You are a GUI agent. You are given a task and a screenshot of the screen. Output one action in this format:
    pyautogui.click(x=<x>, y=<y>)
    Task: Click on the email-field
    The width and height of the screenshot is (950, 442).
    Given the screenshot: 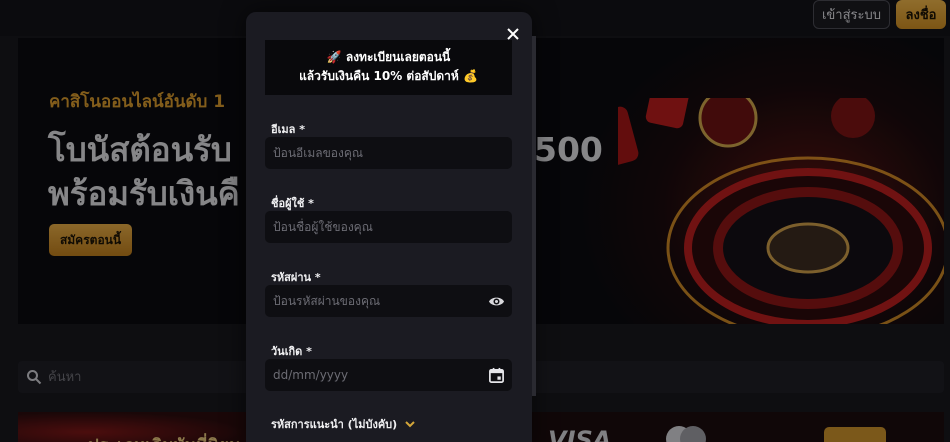 What is the action you would take?
    pyautogui.click(x=388, y=153)
    